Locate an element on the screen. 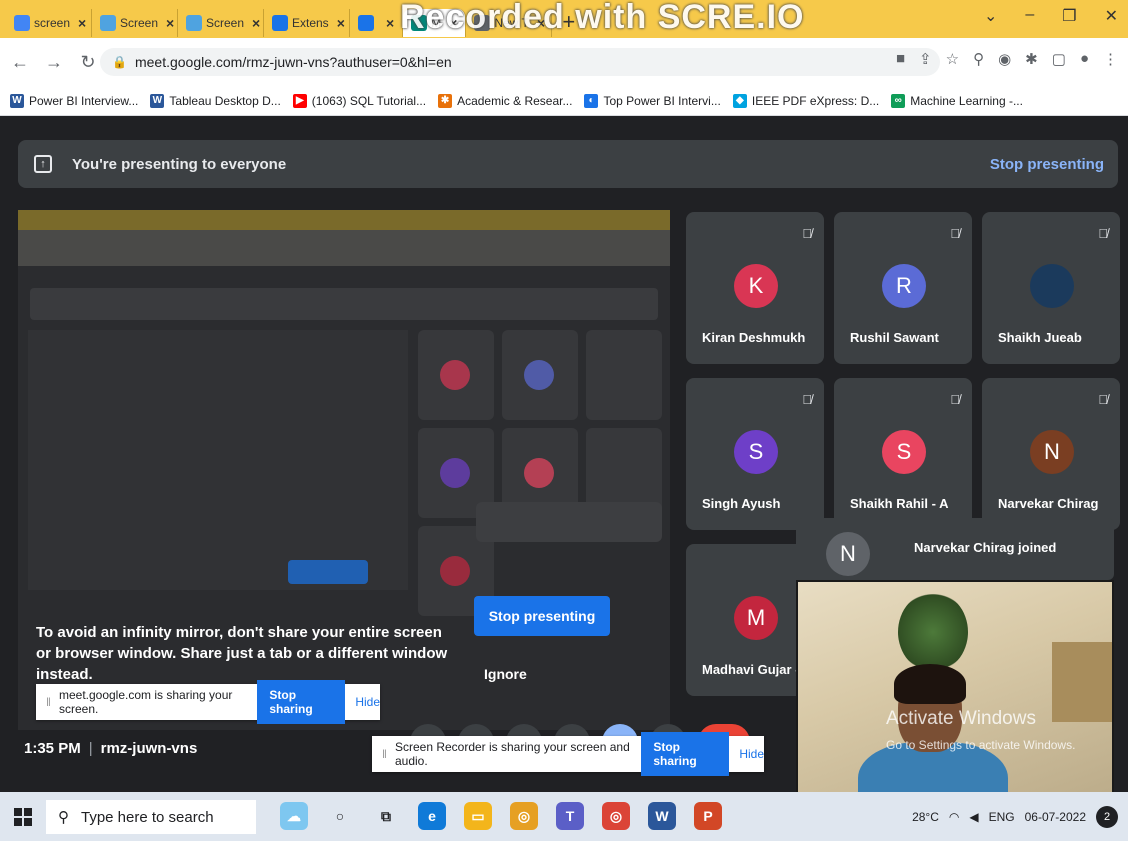 The width and height of the screenshot is (1128, 841). puzzle-icon: ✱ is located at coordinates (1031, 59).